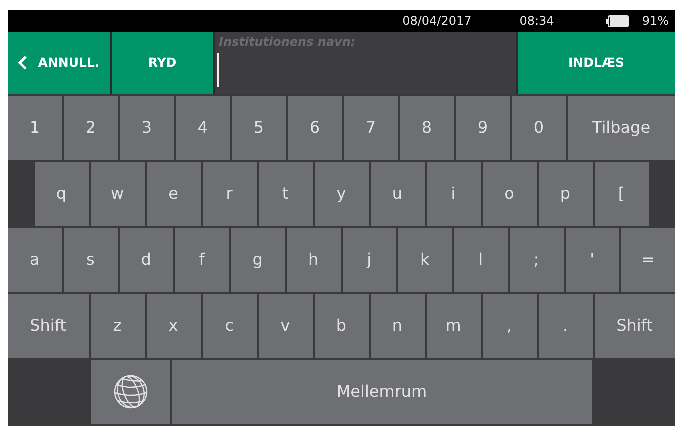  Describe the element at coordinates (23, 63) in the screenshot. I see `back-icon` at that location.